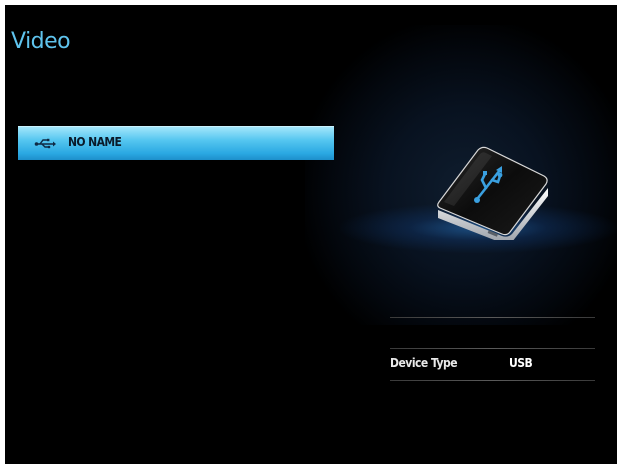 The height and width of the screenshot is (470, 623). What do you see at coordinates (424, 363) in the screenshot?
I see `device-type-label: Device Type` at bounding box center [424, 363].